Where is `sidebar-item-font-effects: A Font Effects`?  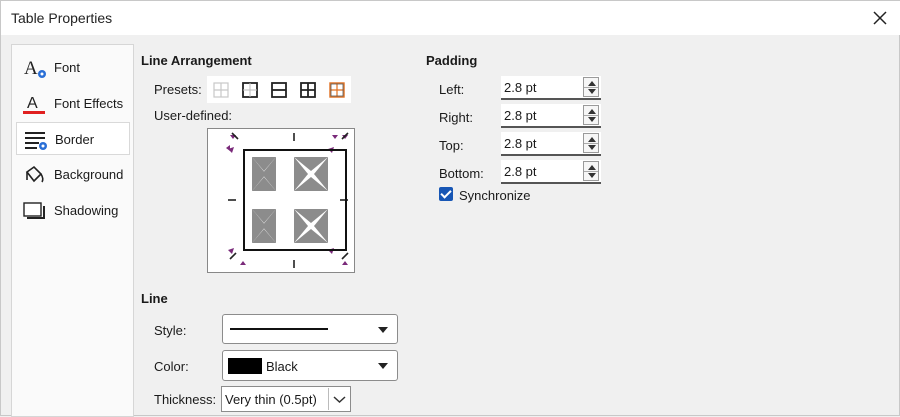
sidebar-item-font-effects: A Font Effects is located at coordinates (73, 103).